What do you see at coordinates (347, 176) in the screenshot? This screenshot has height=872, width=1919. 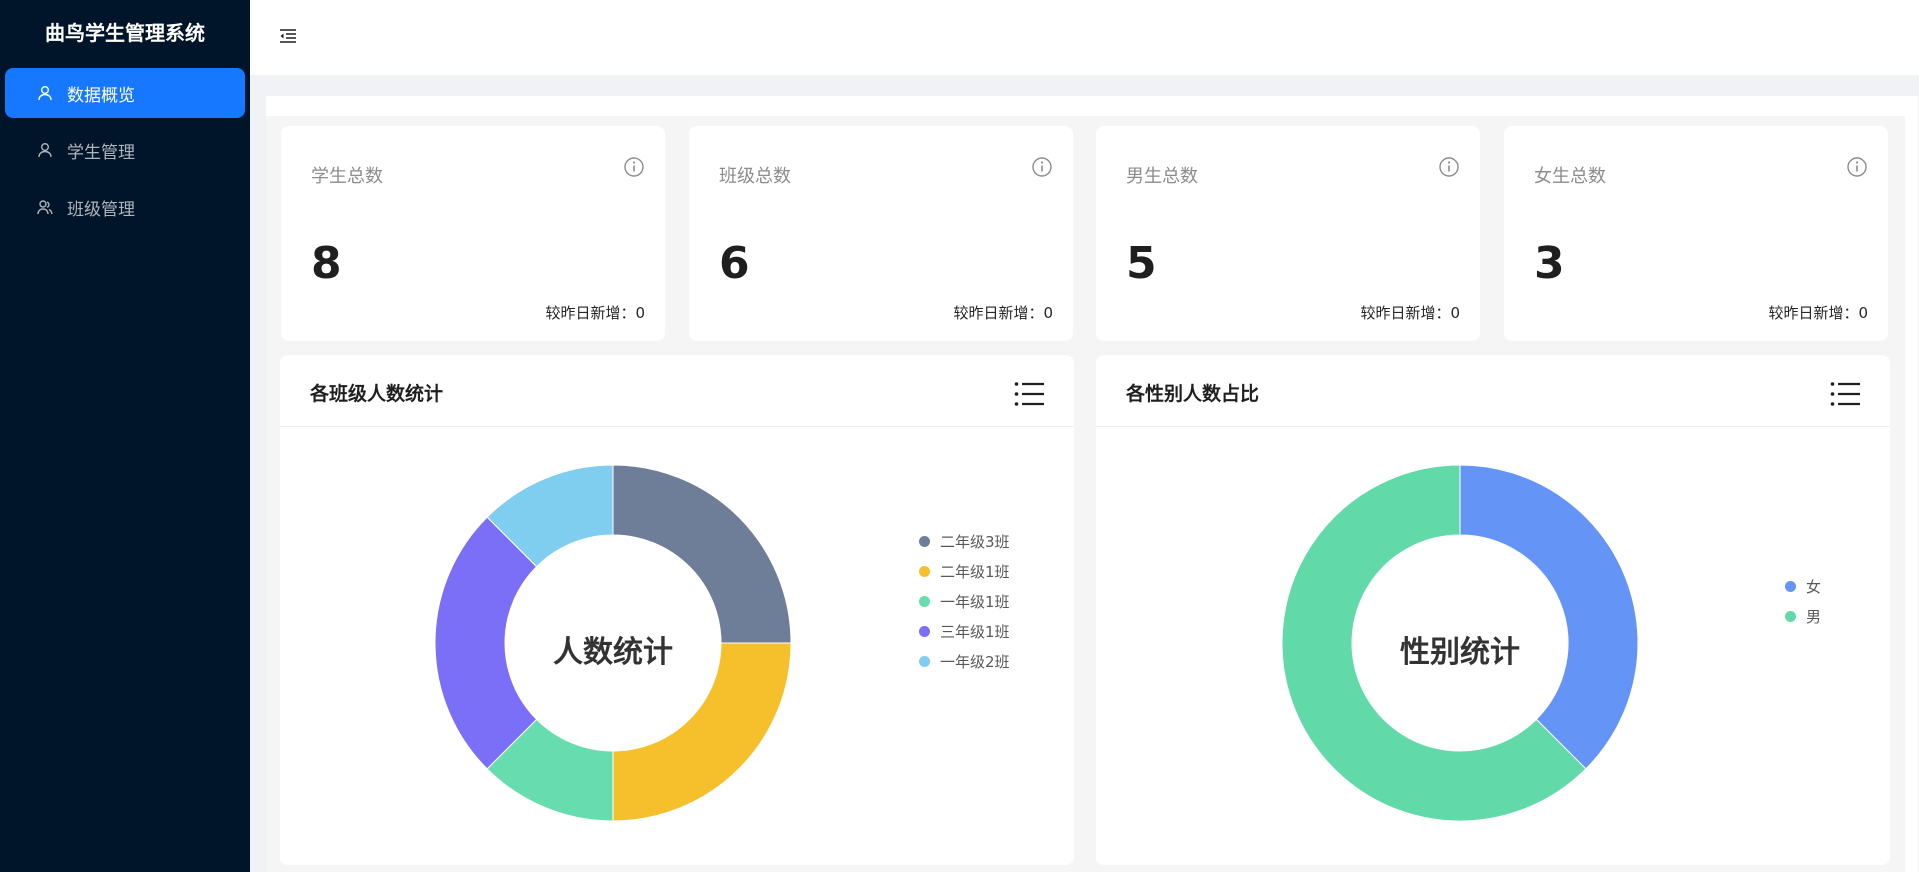 I see `stat-title: 学生总数` at bounding box center [347, 176].